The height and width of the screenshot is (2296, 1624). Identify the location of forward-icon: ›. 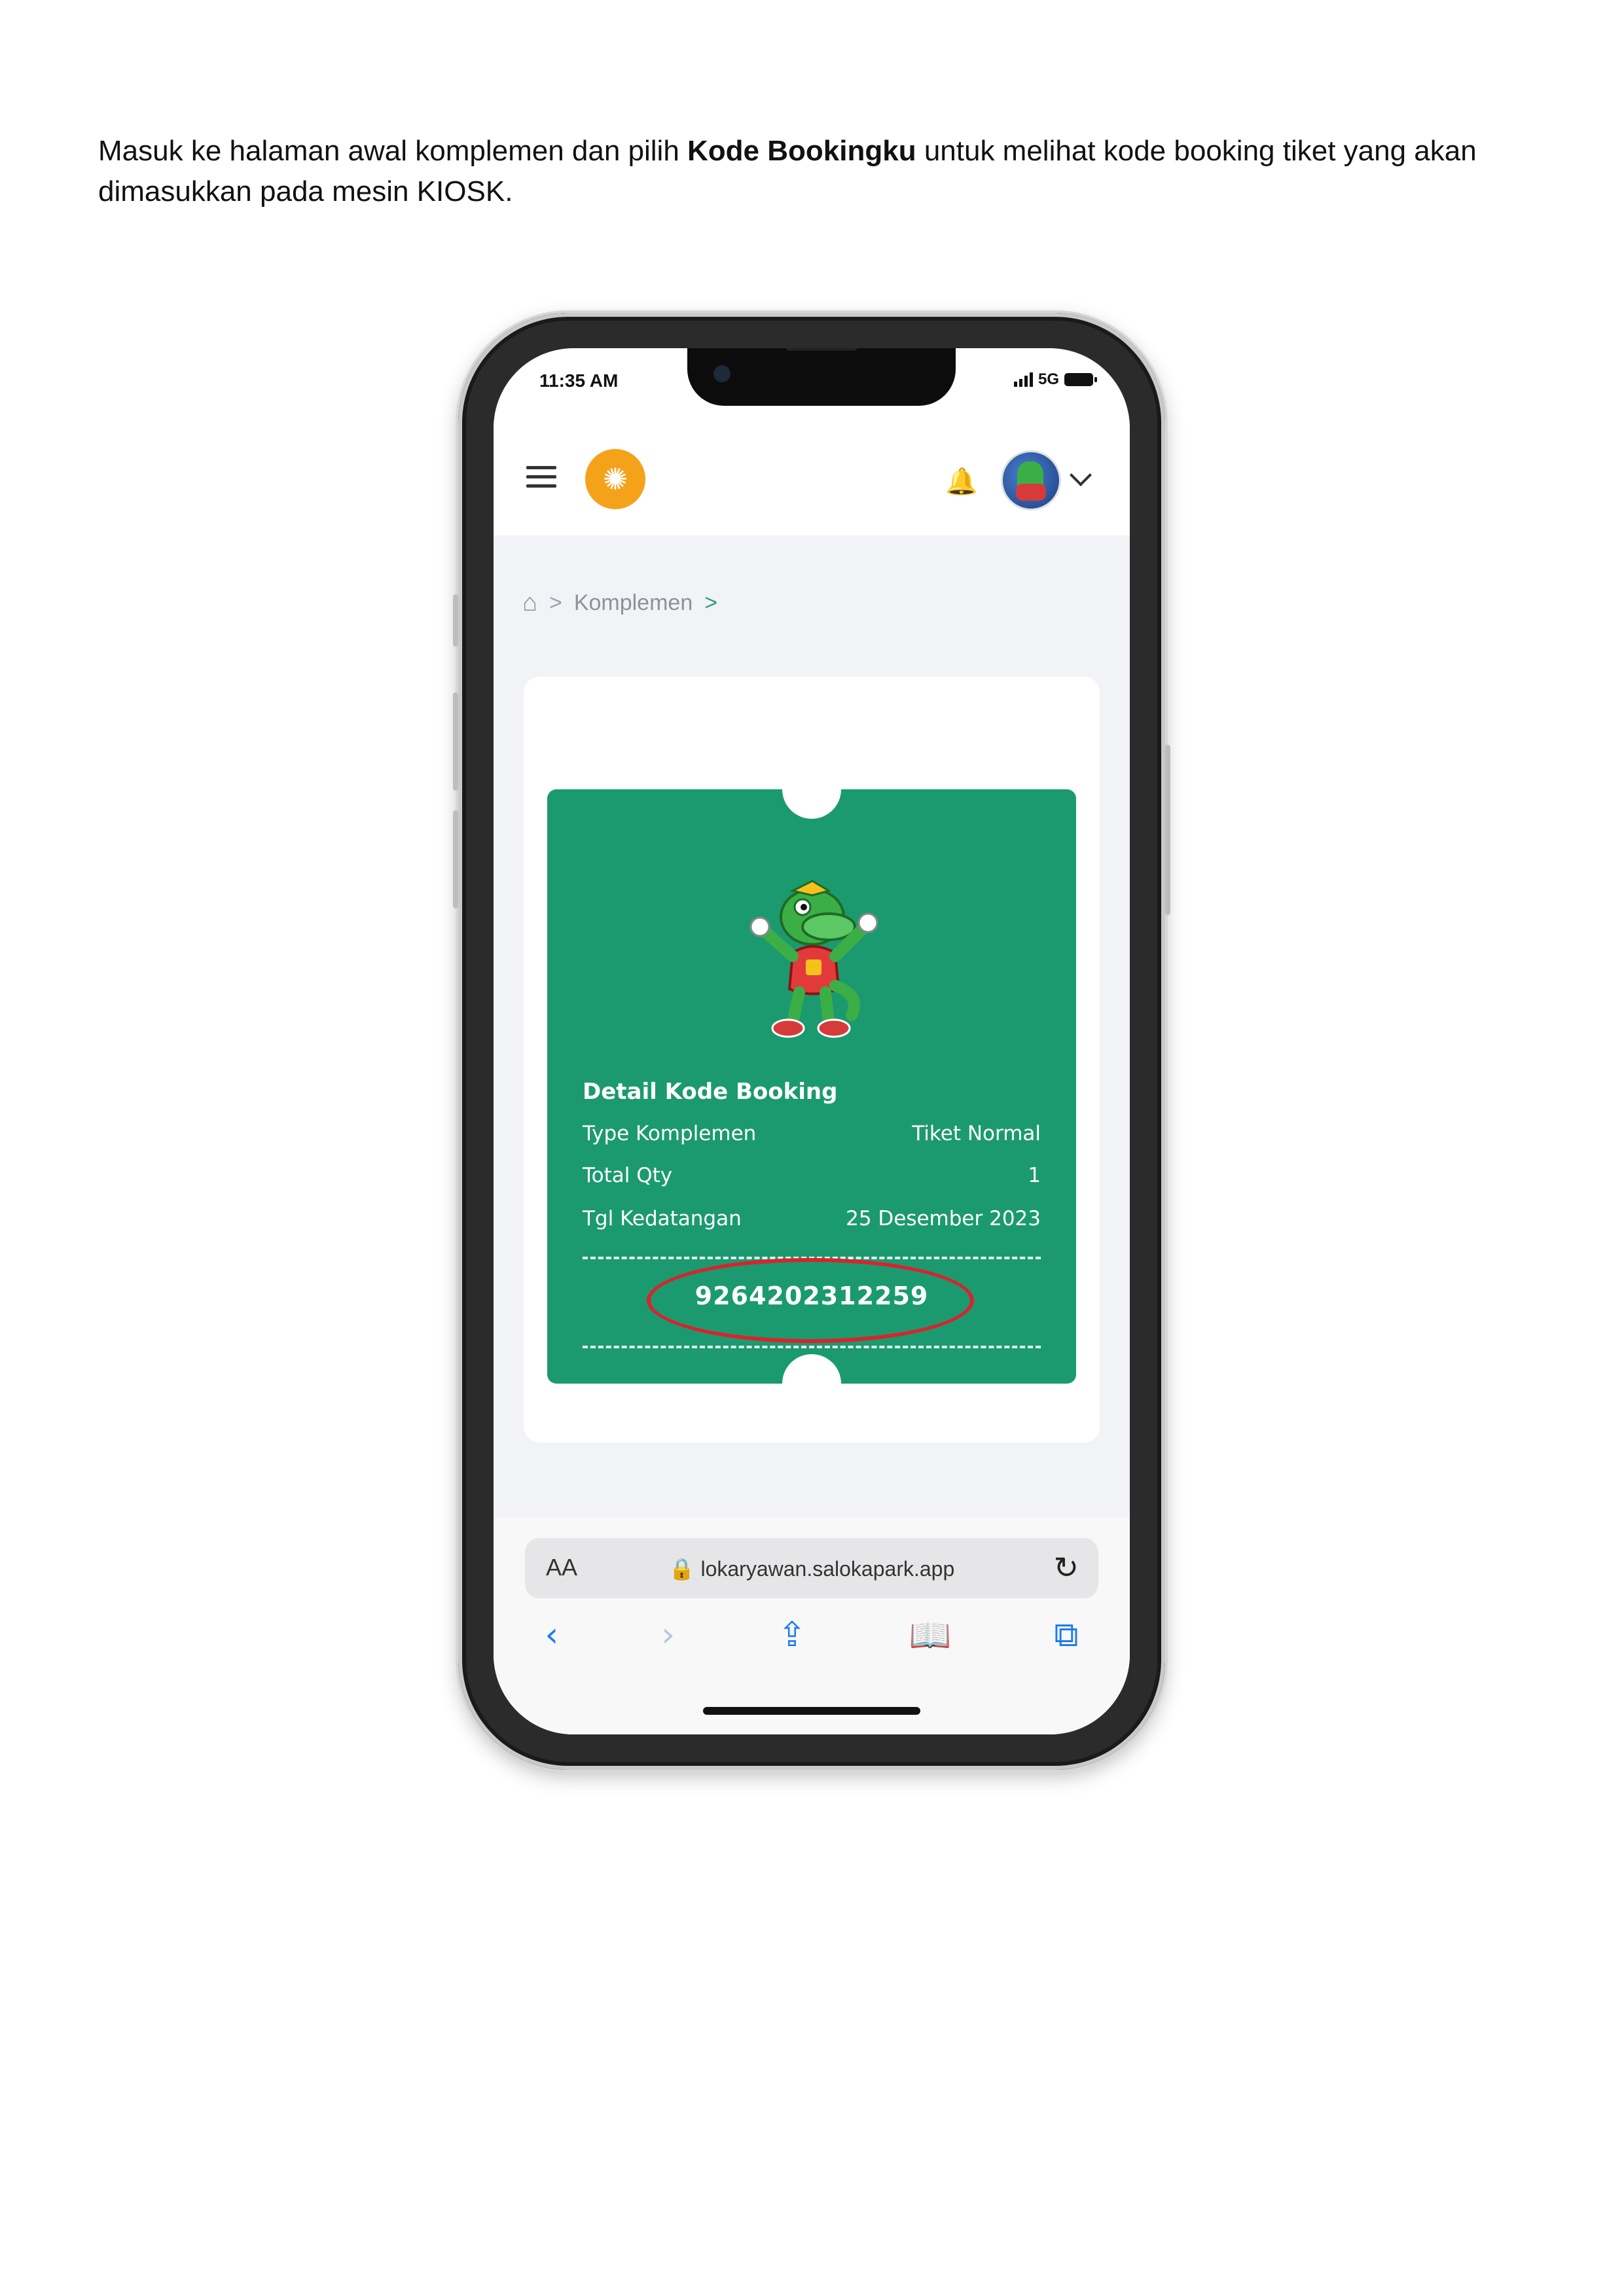
(668, 1635).